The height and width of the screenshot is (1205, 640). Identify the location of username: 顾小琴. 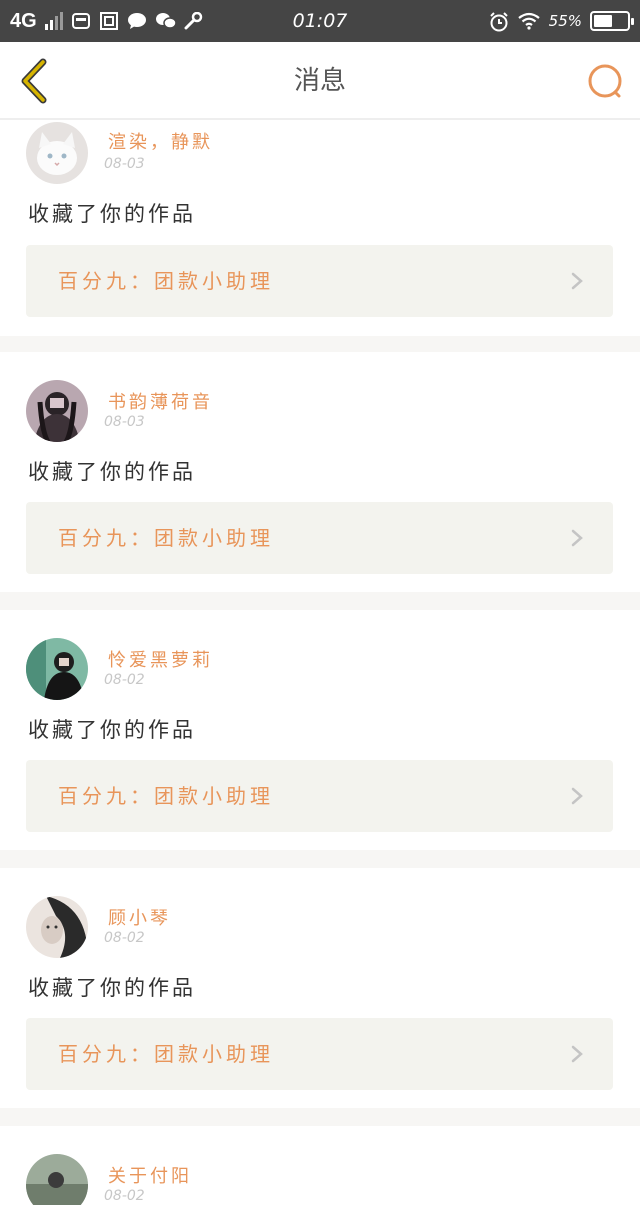
(139, 917).